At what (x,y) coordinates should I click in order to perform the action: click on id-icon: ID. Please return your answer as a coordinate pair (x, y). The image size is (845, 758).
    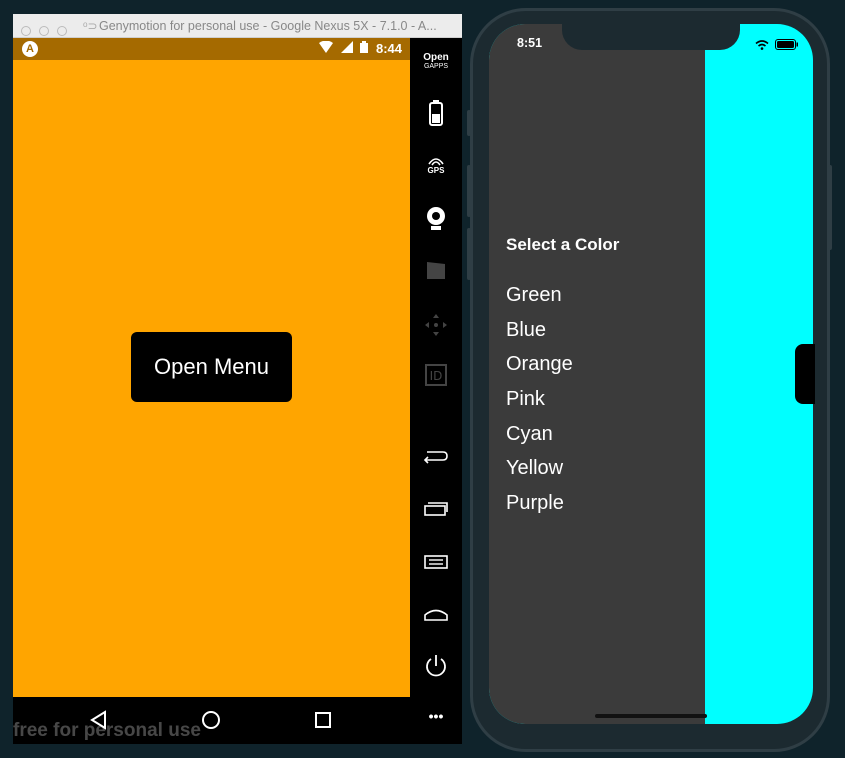
    Looking at the image, I should click on (436, 375).